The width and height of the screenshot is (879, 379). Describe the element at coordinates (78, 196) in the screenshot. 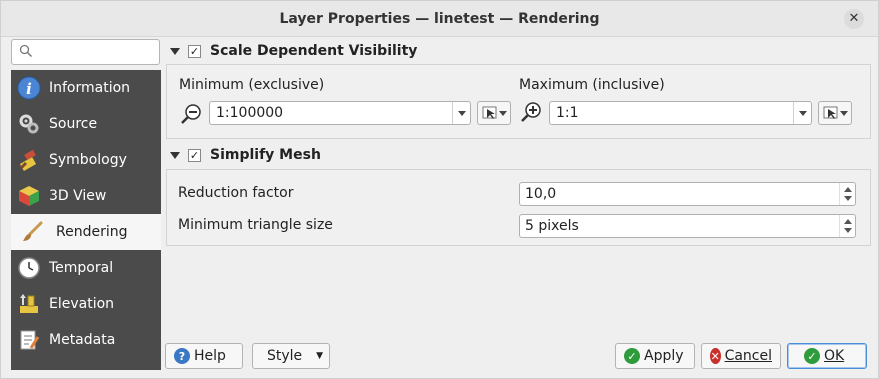

I see `sidebar-item-label: 3D View` at that location.